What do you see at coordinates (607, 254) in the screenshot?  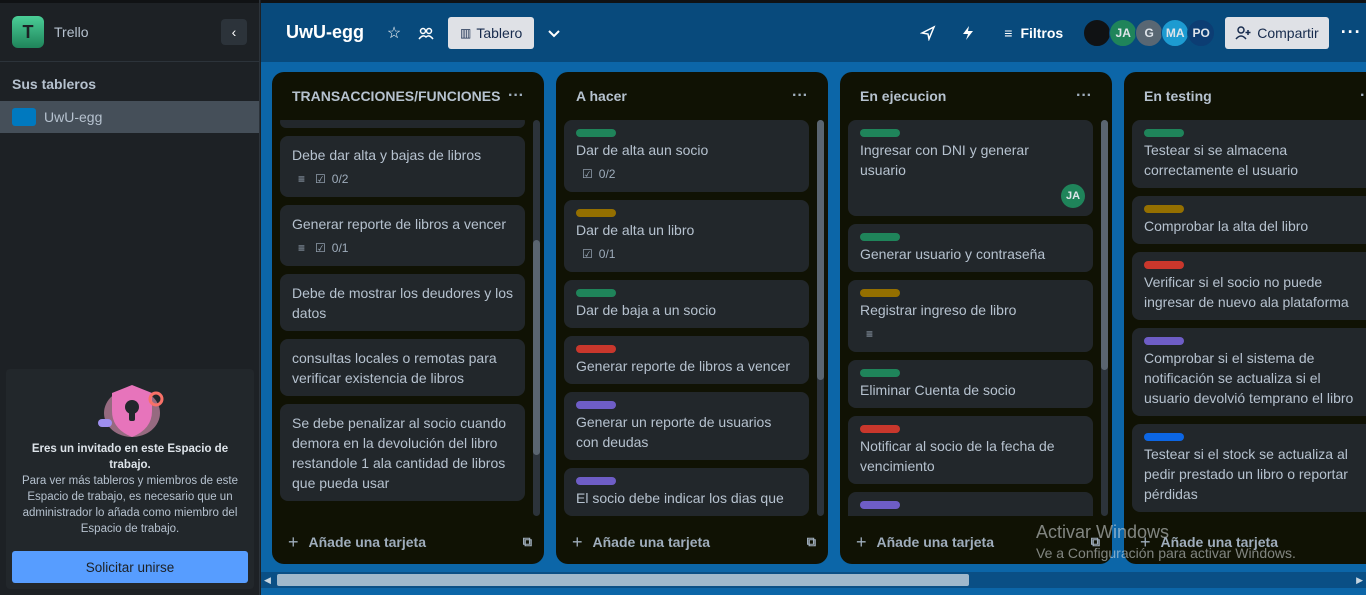 I see `checklist-count: 0/1` at bounding box center [607, 254].